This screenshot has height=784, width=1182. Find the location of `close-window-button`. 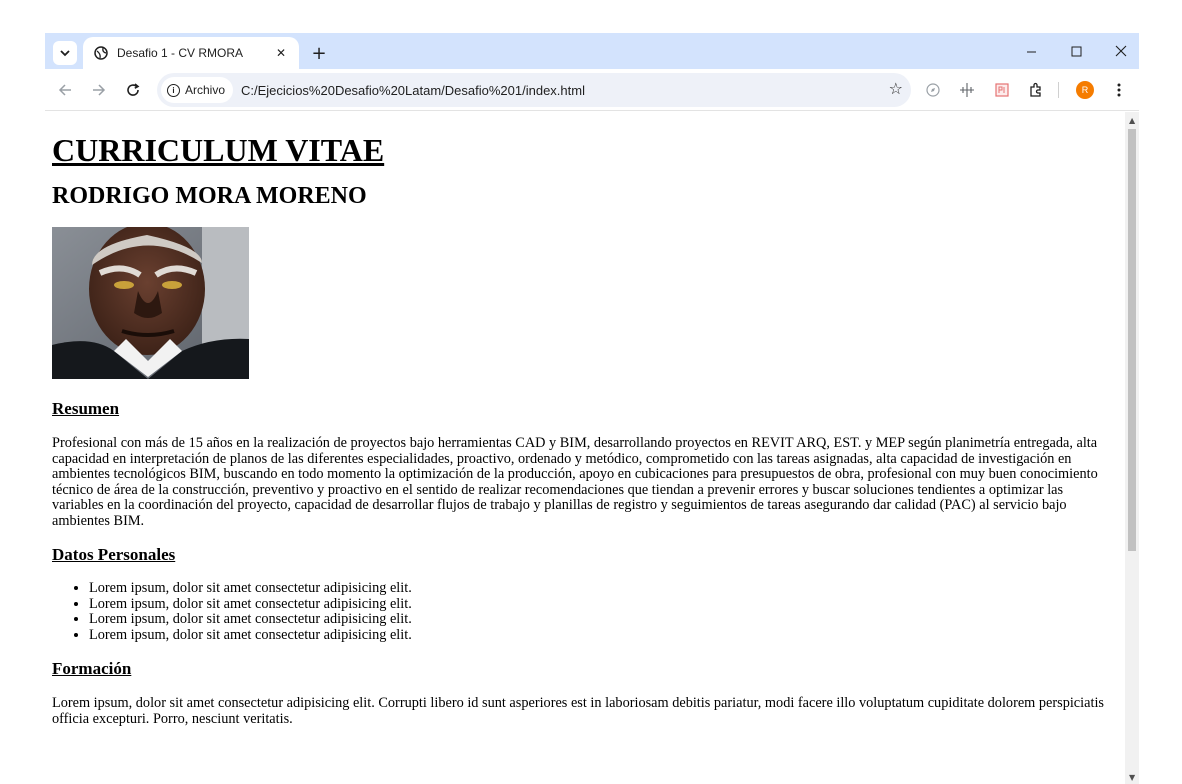

close-window-button is located at coordinates (1121, 51).